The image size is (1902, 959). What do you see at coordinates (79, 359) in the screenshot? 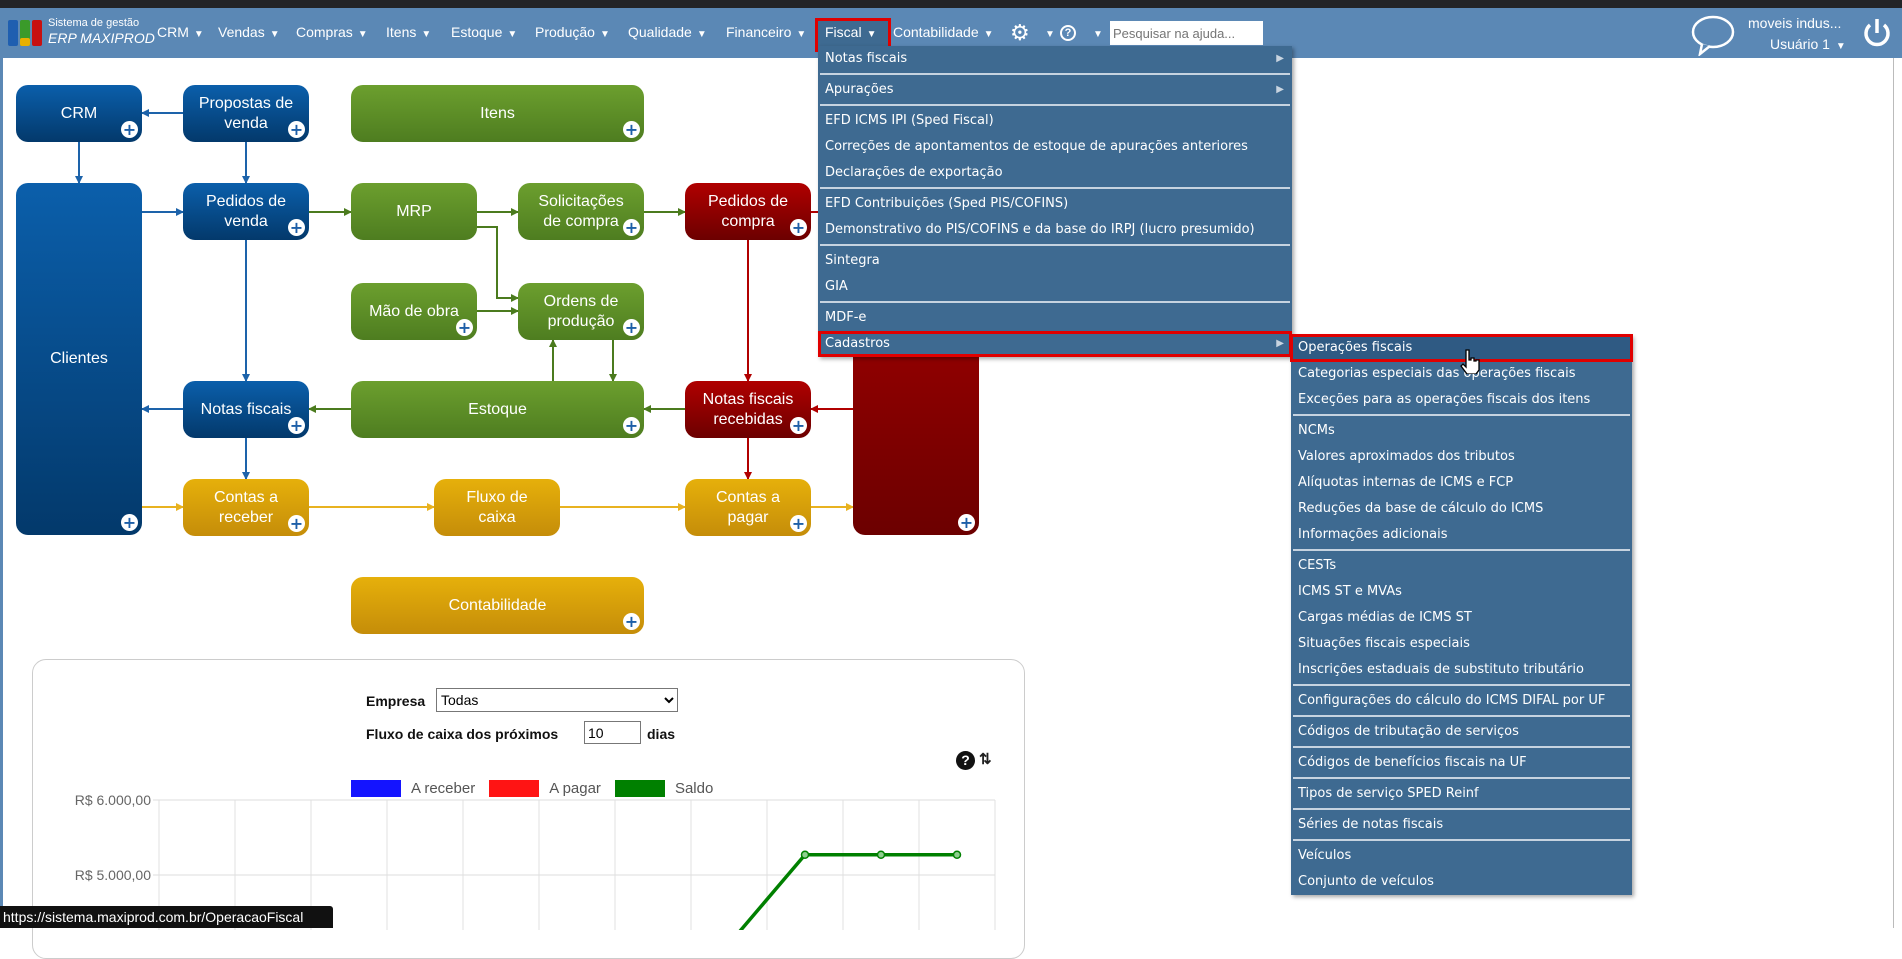
I see `flow-box-clientes: Clientes +` at bounding box center [79, 359].